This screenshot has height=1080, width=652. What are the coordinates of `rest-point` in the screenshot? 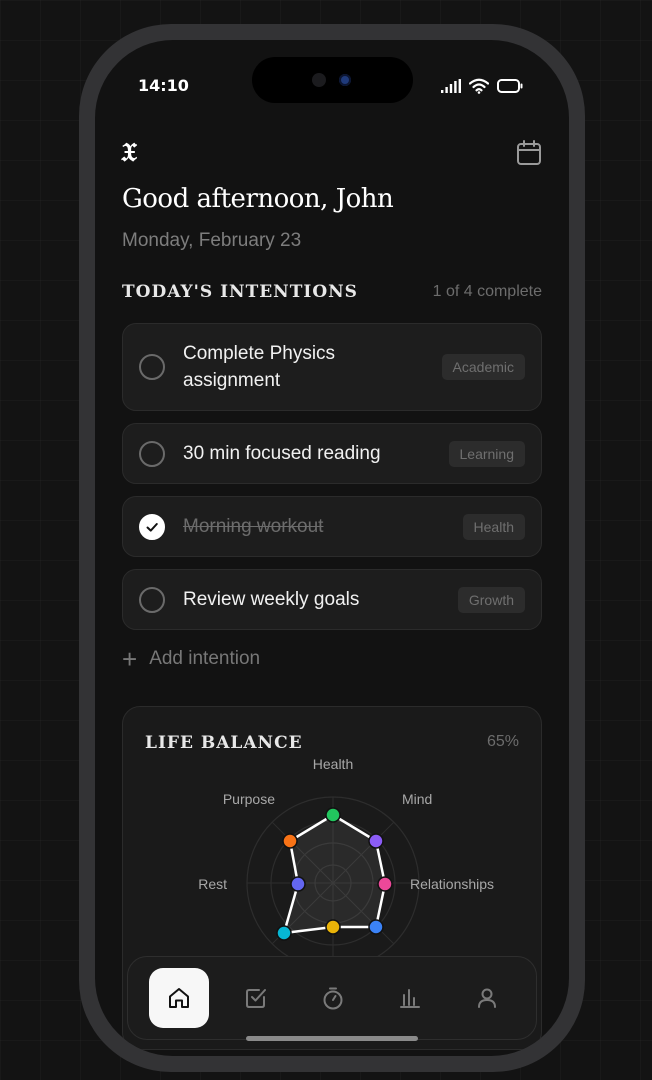 It's located at (298, 884).